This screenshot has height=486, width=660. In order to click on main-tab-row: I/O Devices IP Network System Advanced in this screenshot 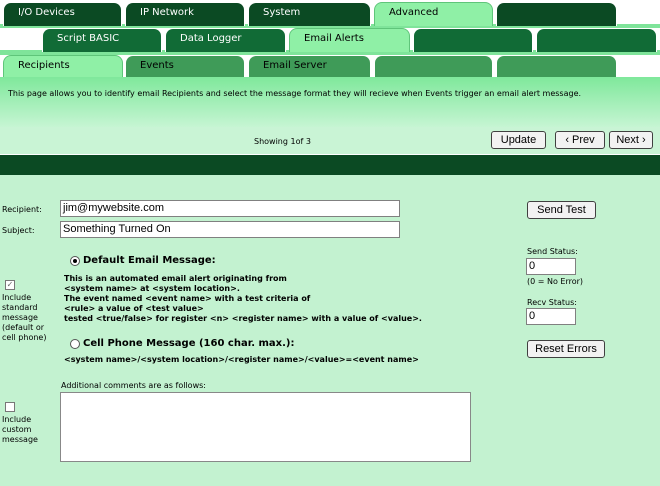, I will do `click(330, 14)`.